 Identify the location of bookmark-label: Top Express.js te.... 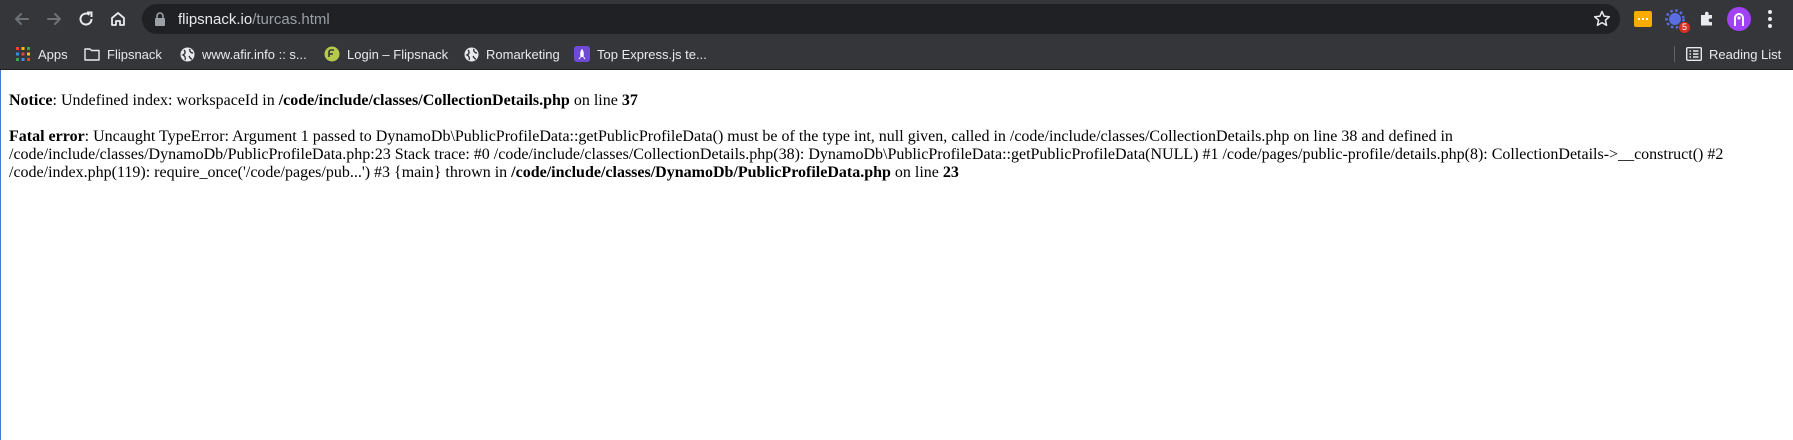
(652, 54).